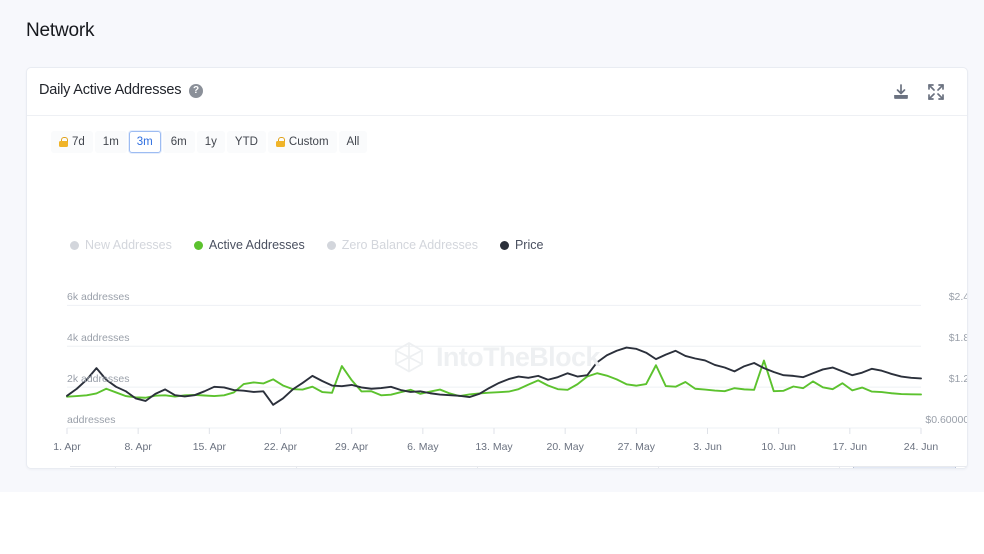 The height and width of the screenshot is (554, 984). I want to click on range-button-1m: 1m, so click(110, 142).